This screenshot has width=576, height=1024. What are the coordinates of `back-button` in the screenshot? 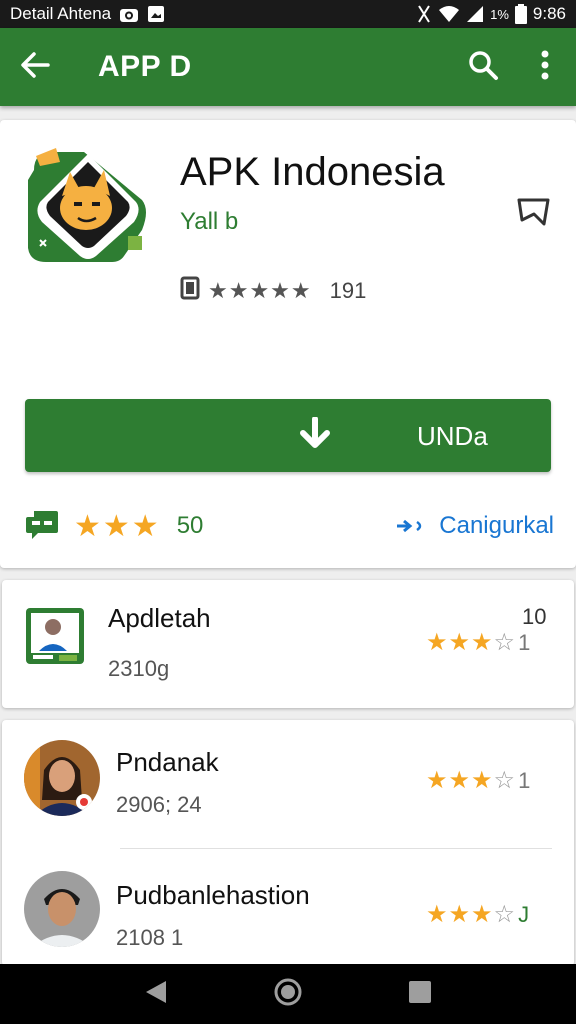 It's located at (35, 67).